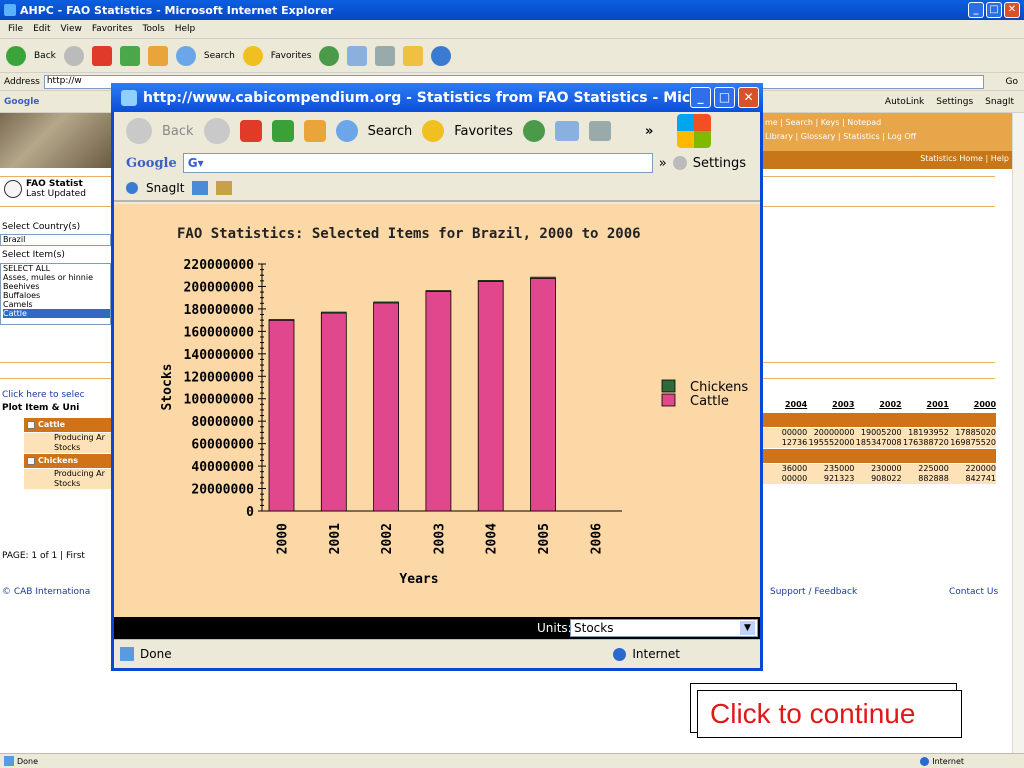 The height and width of the screenshot is (768, 1024). I want to click on chevron-down-icon: ▼, so click(747, 628).